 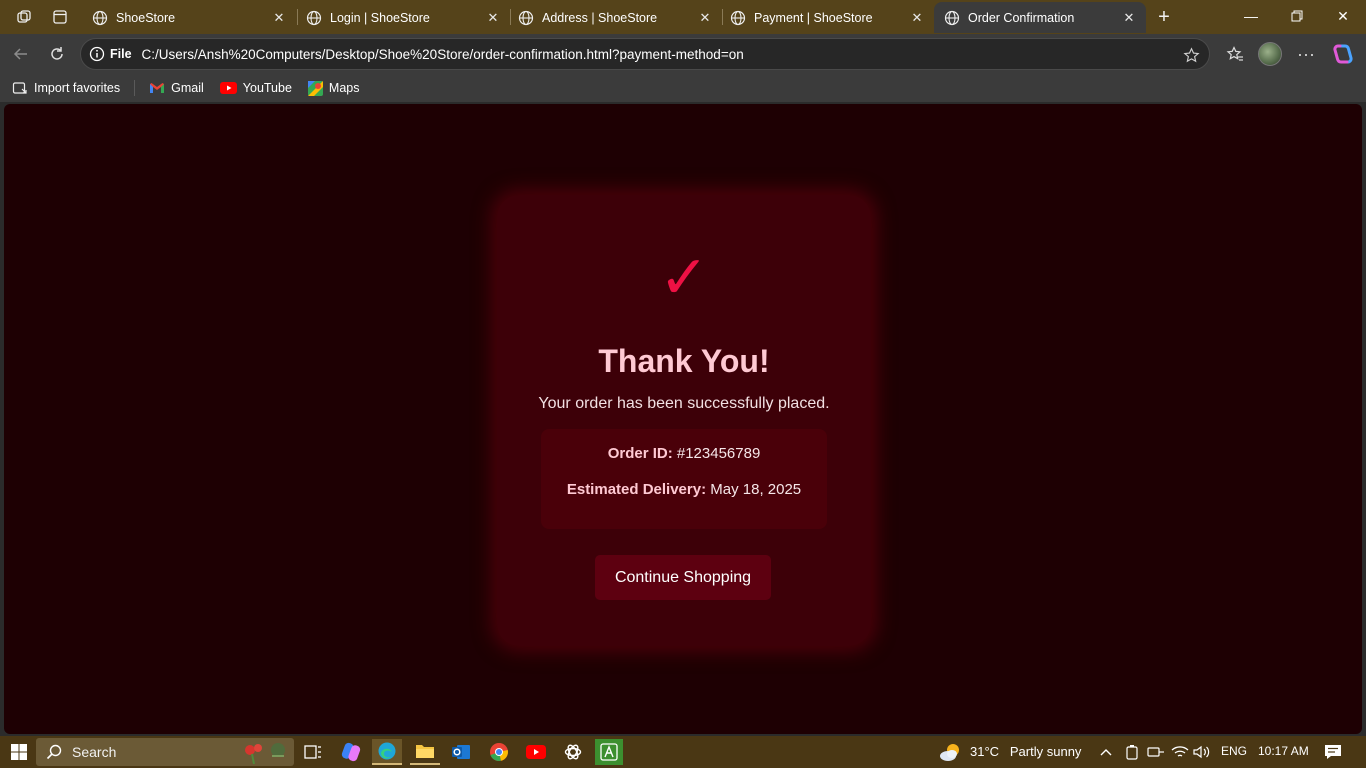 What do you see at coordinates (600, 17) in the screenshot?
I see `tab-title: Address | ShoeStore` at bounding box center [600, 17].